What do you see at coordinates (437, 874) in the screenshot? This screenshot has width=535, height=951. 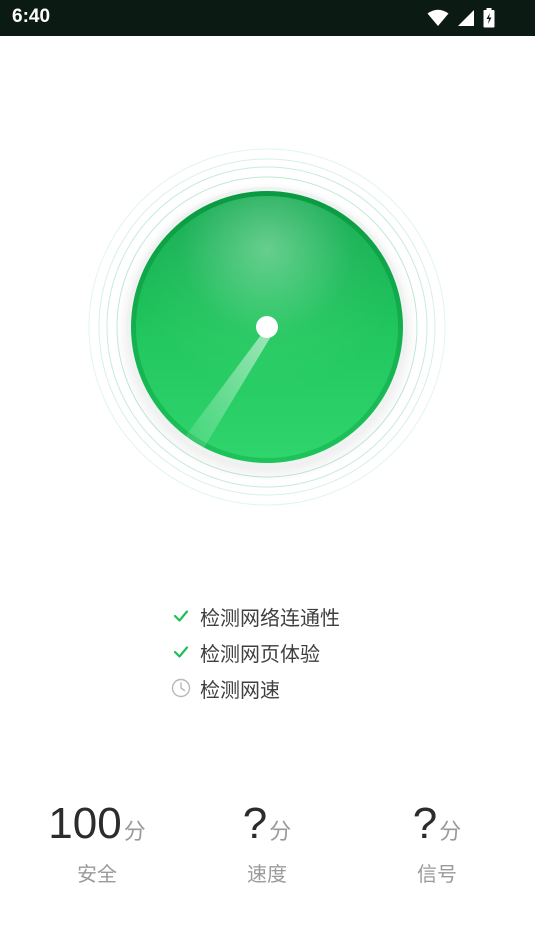 I see `score-label: 信号` at bounding box center [437, 874].